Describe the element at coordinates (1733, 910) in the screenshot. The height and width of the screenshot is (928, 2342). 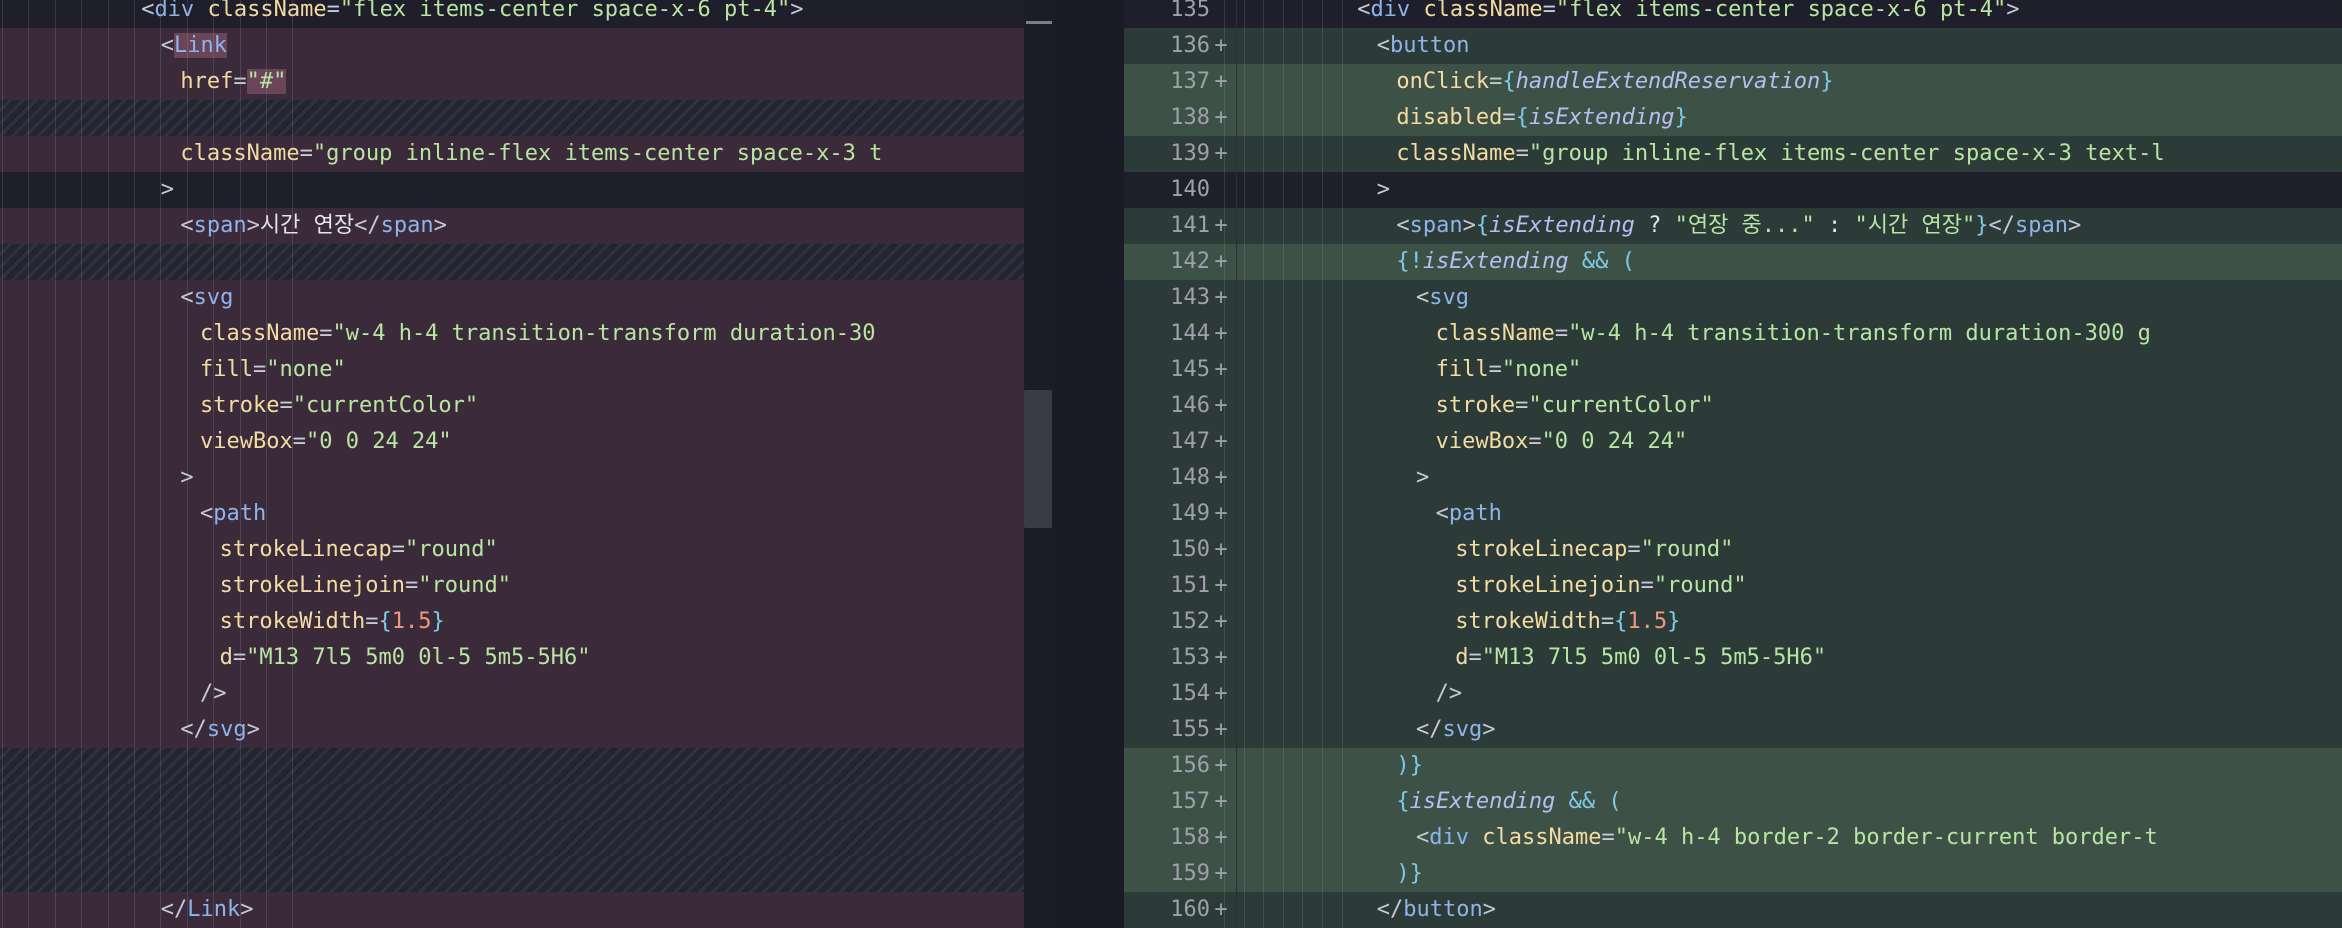
I see `code-line: 160 + </button>` at that location.